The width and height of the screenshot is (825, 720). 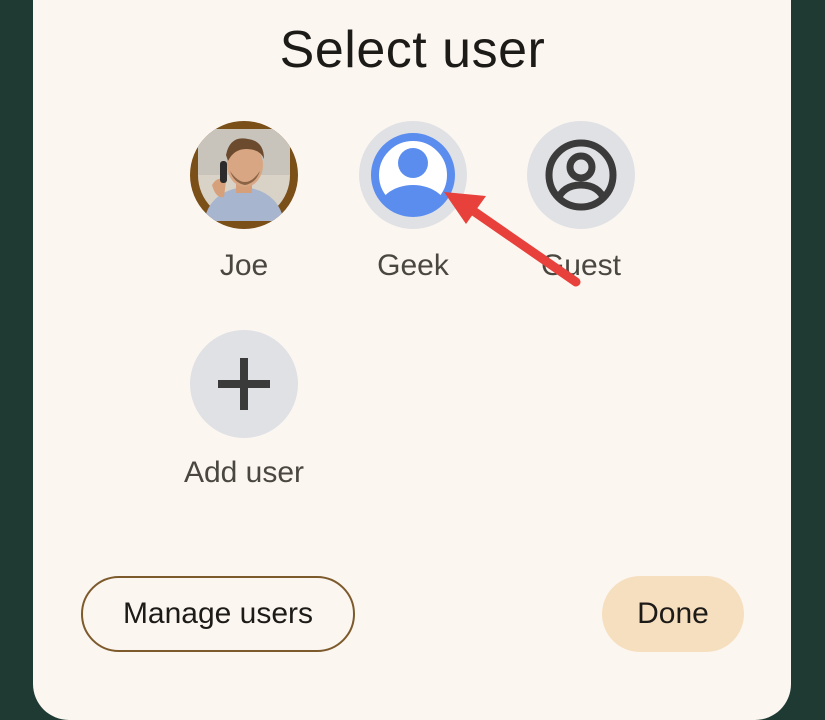 I want to click on add-user-button: Add user, so click(x=244, y=410).